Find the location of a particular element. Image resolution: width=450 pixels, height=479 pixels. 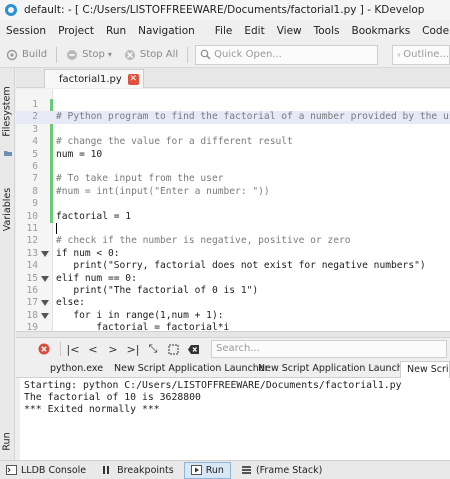

menu-file: File is located at coordinates (224, 31).